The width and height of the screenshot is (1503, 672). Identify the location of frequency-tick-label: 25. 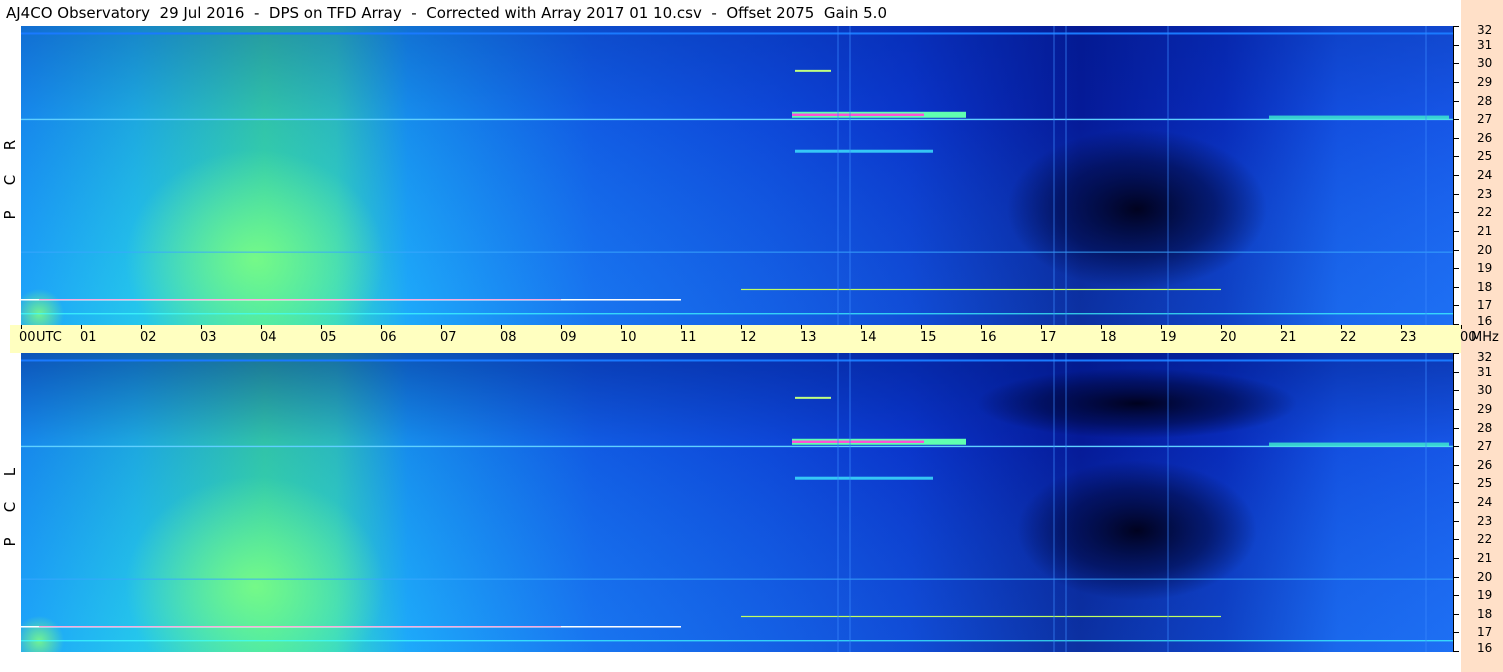
(1485, 156).